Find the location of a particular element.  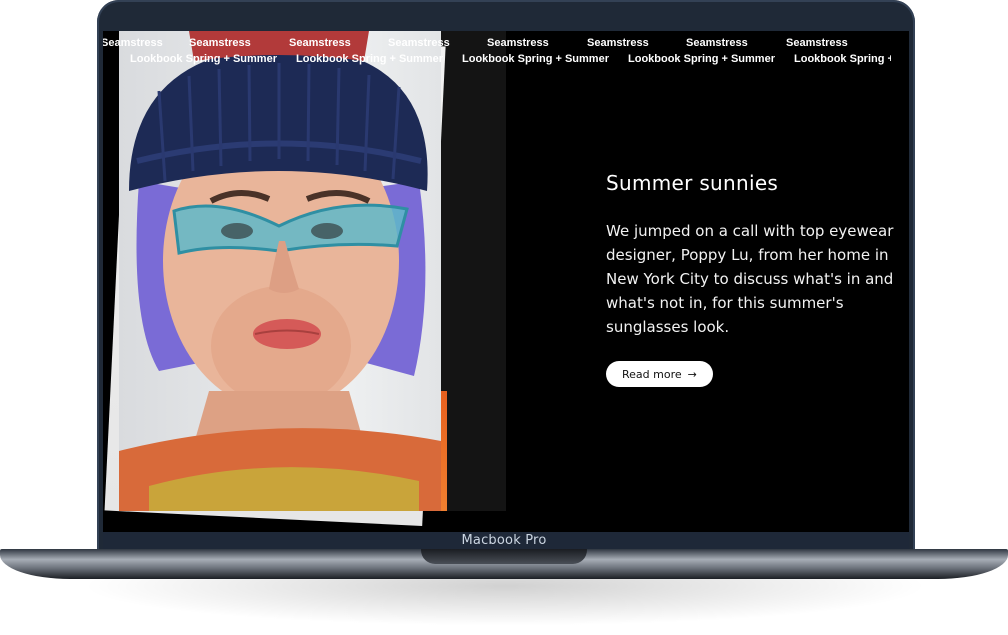

article-title: Summer sunnies is located at coordinates (692, 183).